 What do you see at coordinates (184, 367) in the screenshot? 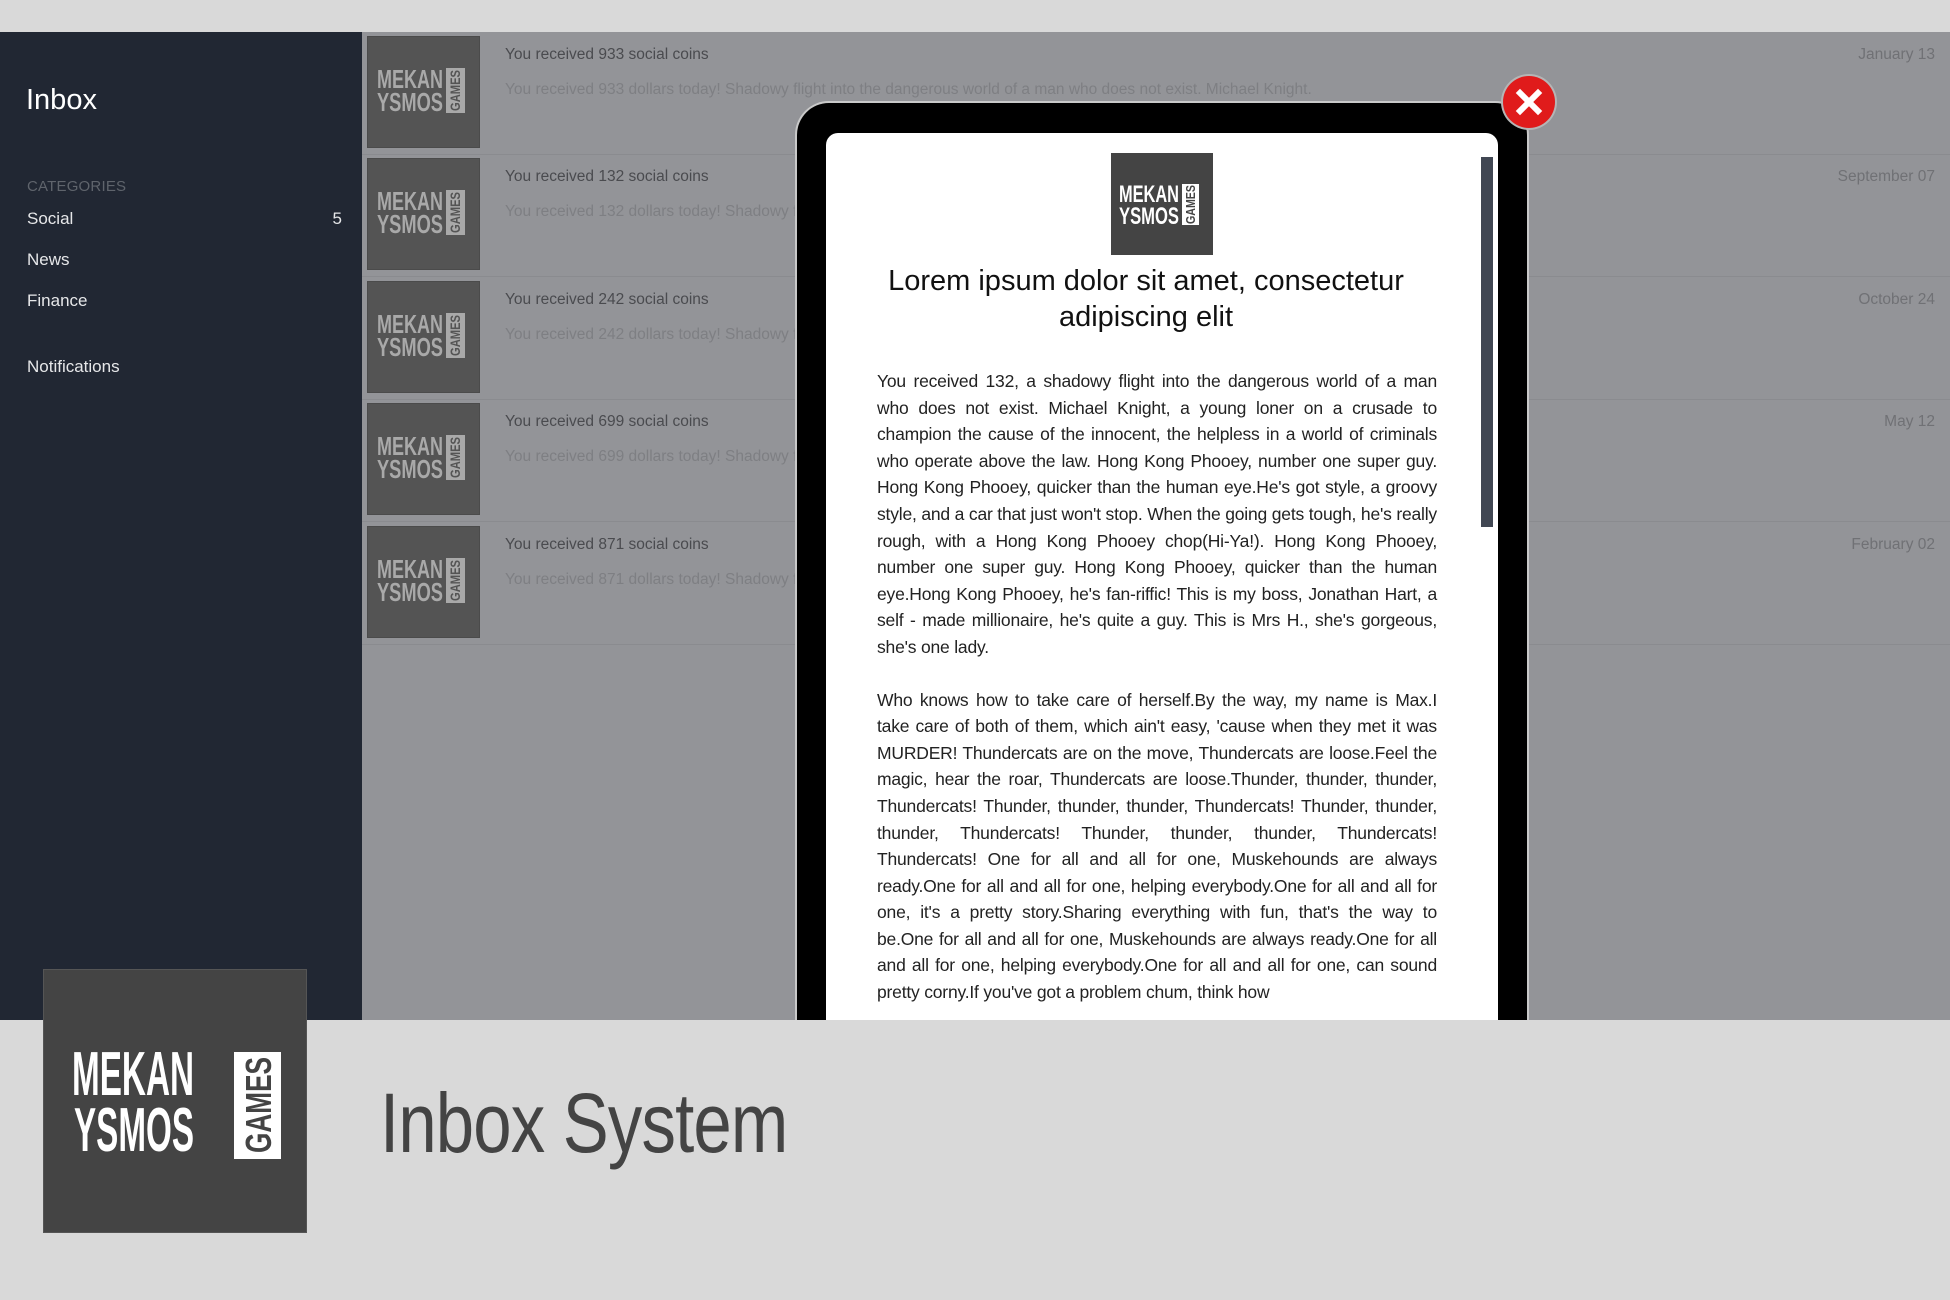
I see `sidebar-item-notifications: Notifications` at bounding box center [184, 367].